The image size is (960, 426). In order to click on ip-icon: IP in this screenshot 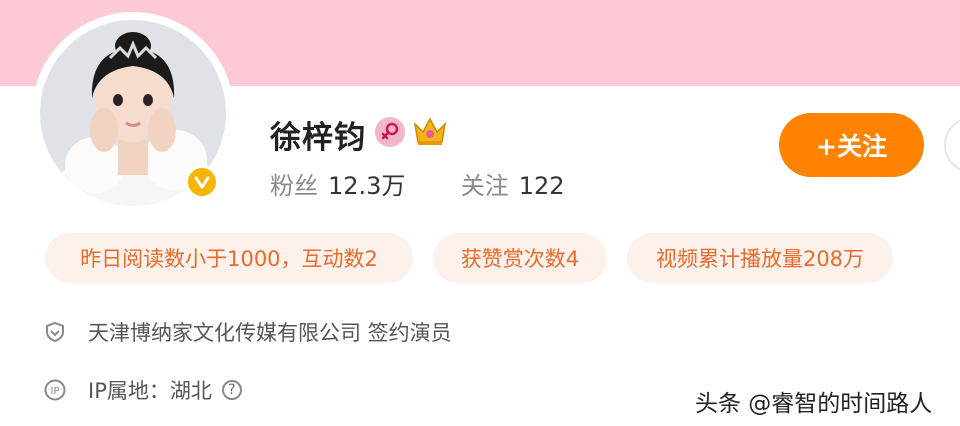, I will do `click(55, 390)`.